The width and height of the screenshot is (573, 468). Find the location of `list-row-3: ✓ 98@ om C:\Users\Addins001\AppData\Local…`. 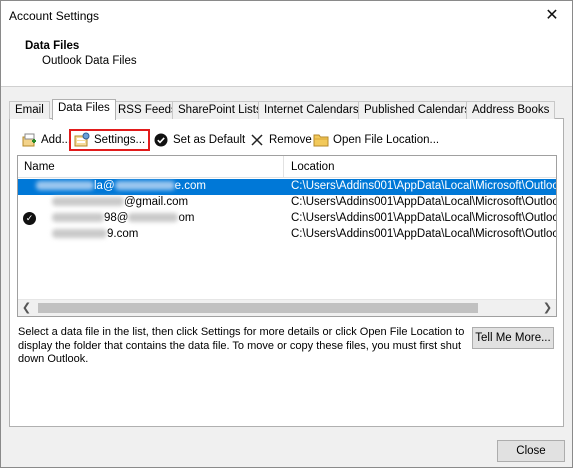

list-row-3: ✓ 98@ om C:\Users\Addins001\AppData\Local… is located at coordinates (287, 219).